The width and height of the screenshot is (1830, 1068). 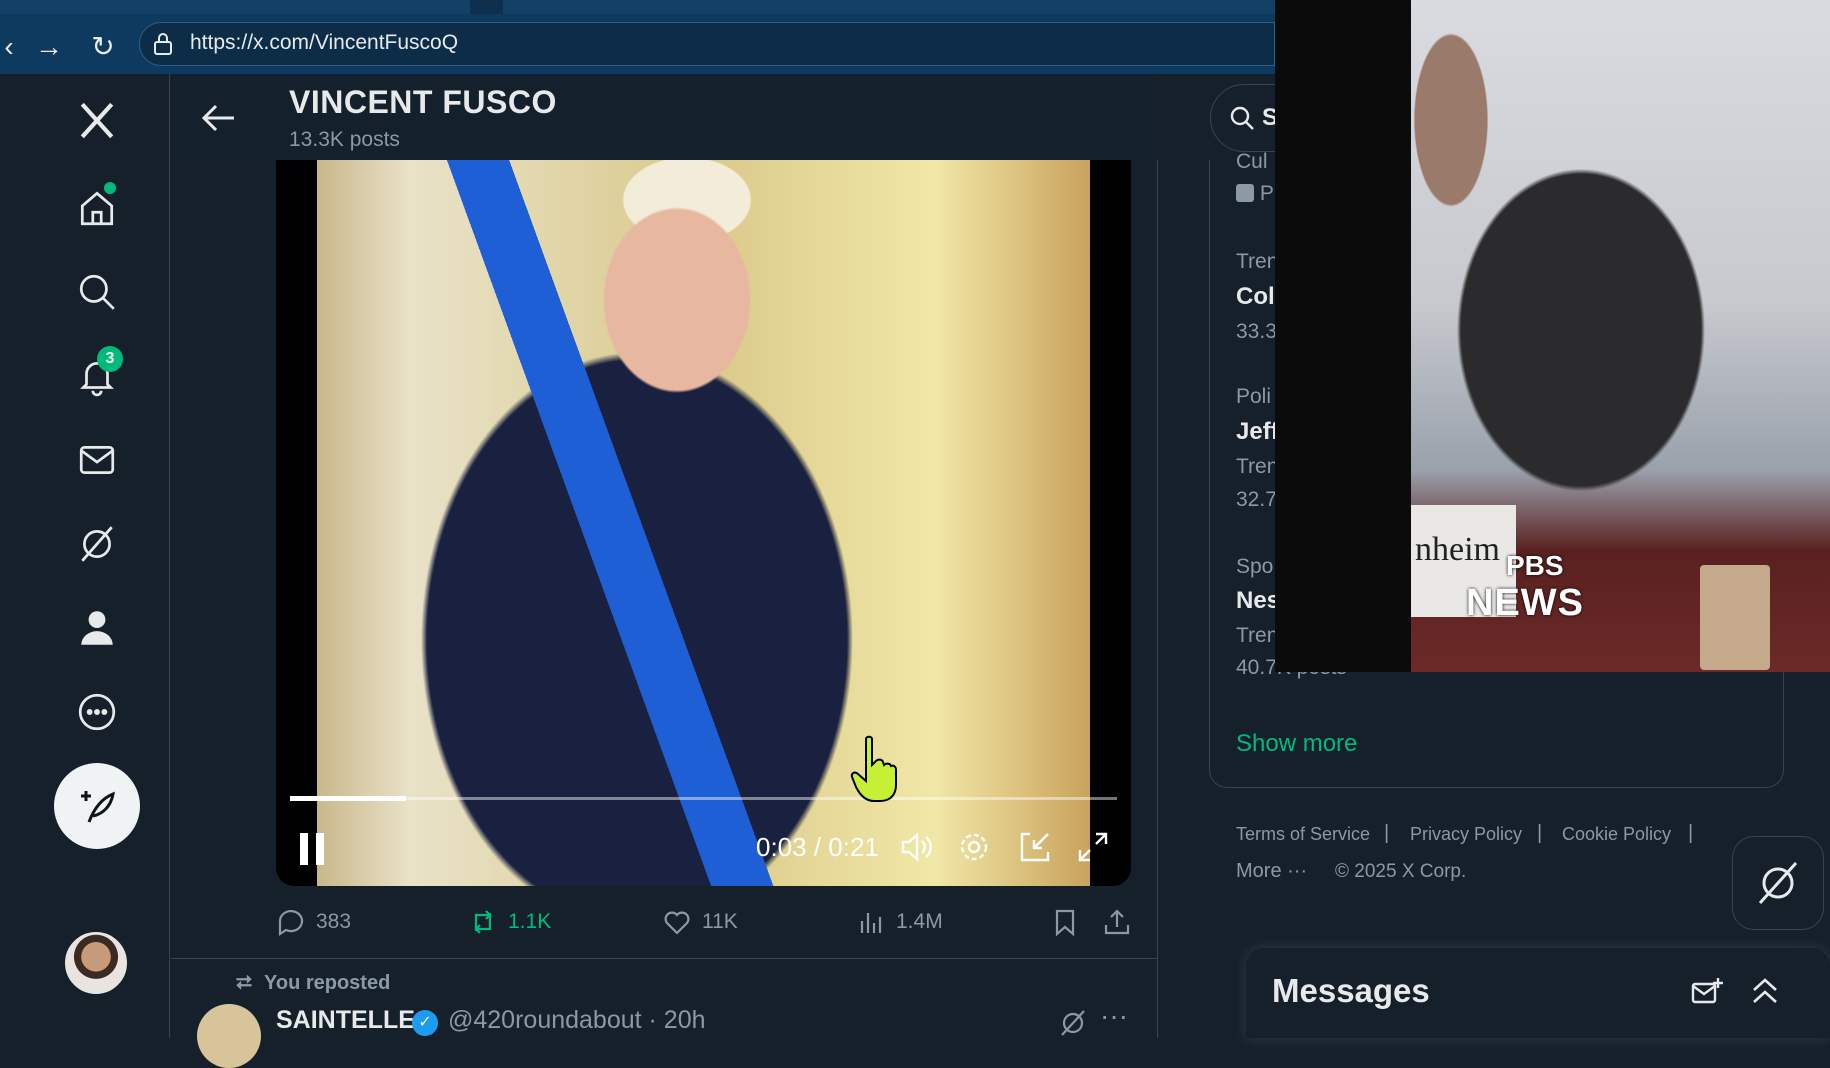 I want to click on reposted-label: ⮂ You reposted, so click(x=313, y=983).